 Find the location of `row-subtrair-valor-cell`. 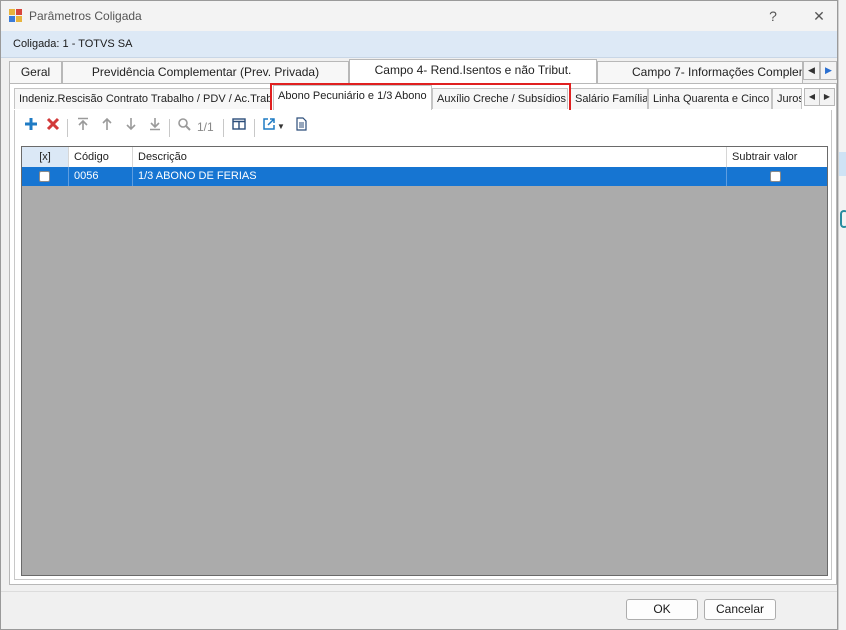

row-subtrair-valor-cell is located at coordinates (777, 176).